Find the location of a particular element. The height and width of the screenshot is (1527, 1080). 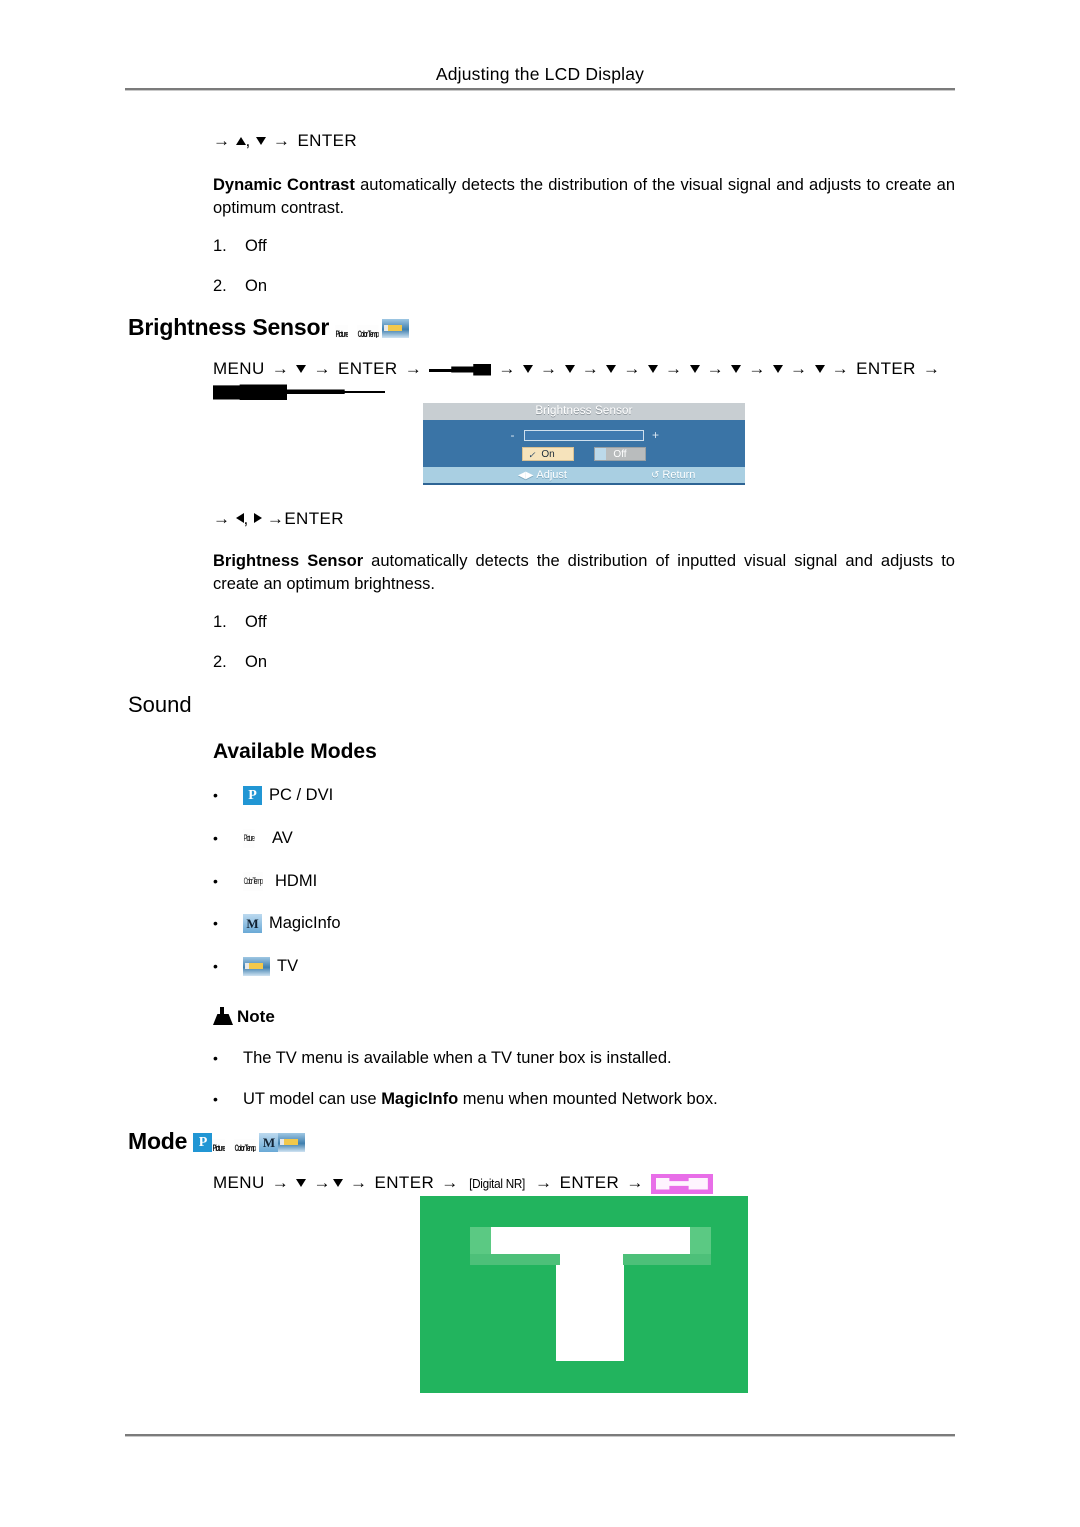

broken-image-icon is located at coordinates (460, 370).